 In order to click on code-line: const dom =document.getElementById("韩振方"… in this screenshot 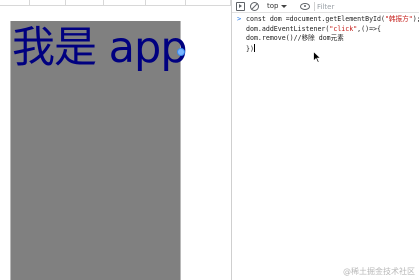, I will do `click(332, 19)`.